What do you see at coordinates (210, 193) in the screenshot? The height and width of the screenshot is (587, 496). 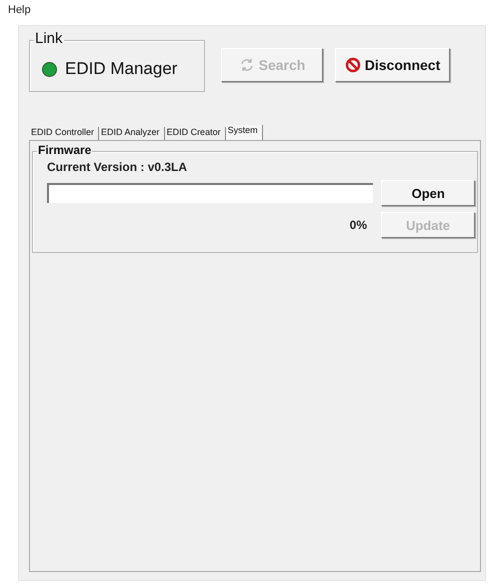 I see `file-path-field` at bounding box center [210, 193].